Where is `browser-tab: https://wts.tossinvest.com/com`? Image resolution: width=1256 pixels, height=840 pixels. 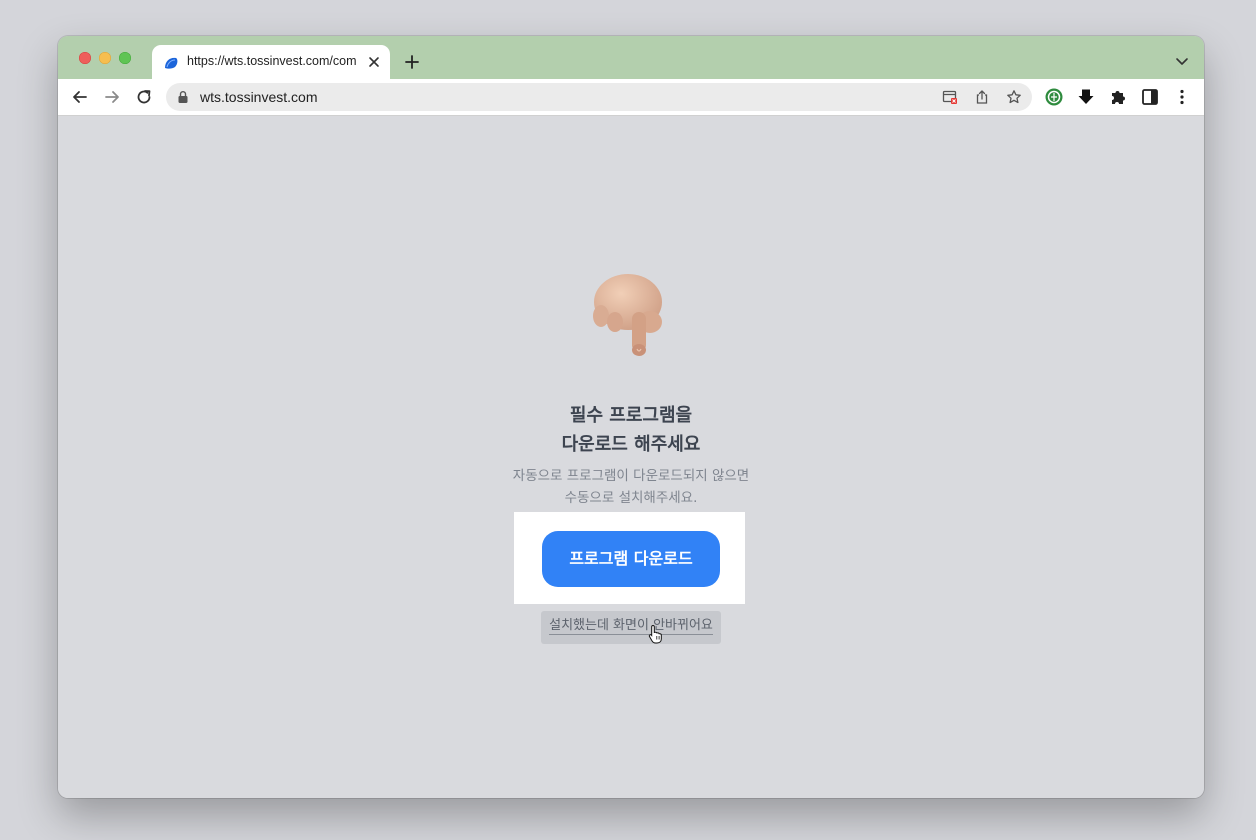 browser-tab: https://wts.tossinvest.com/com is located at coordinates (271, 62).